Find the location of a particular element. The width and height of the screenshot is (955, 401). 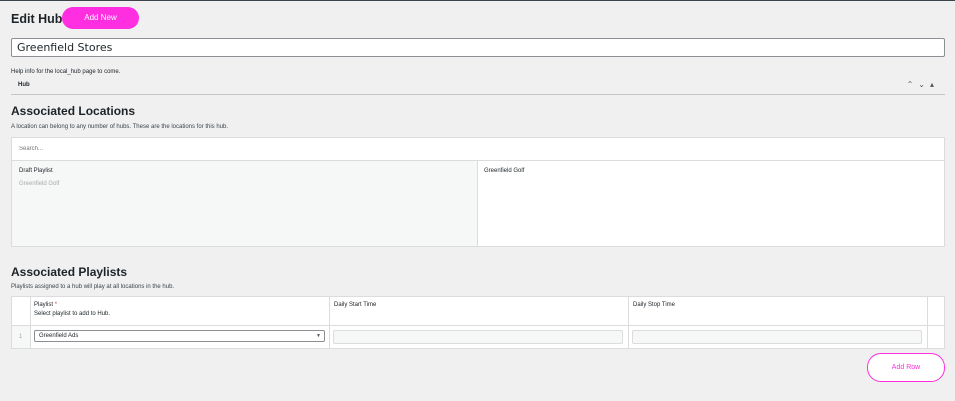

chevron-down-icon: ▼ is located at coordinates (318, 336).